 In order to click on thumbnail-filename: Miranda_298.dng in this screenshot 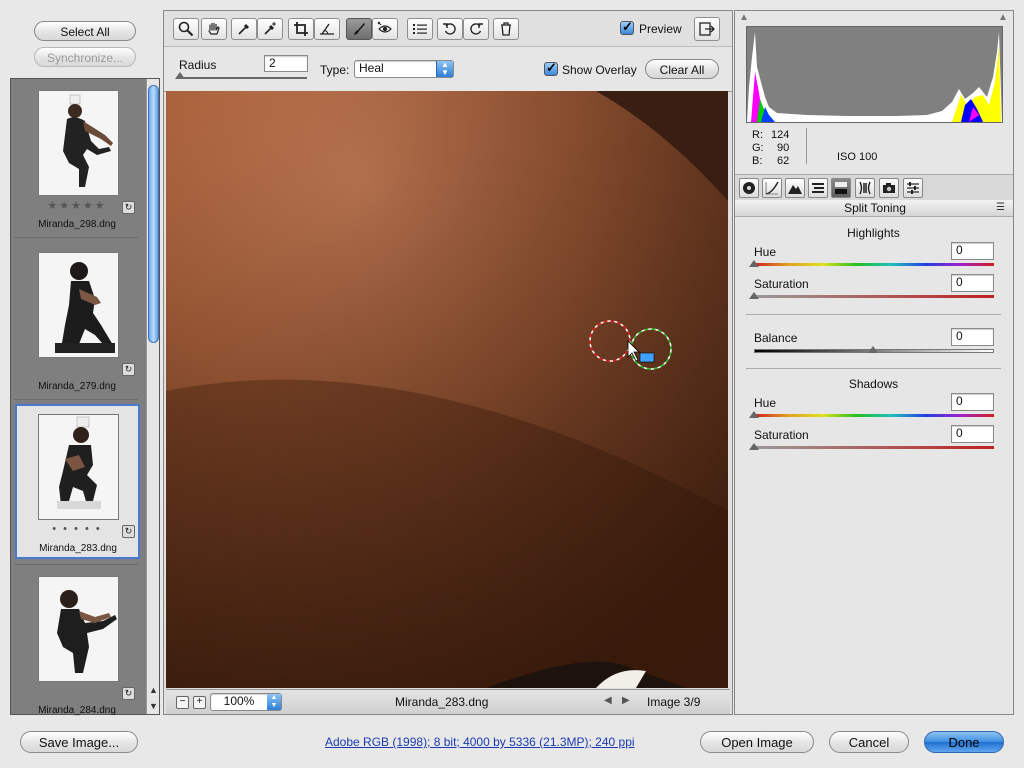, I will do `click(77, 224)`.